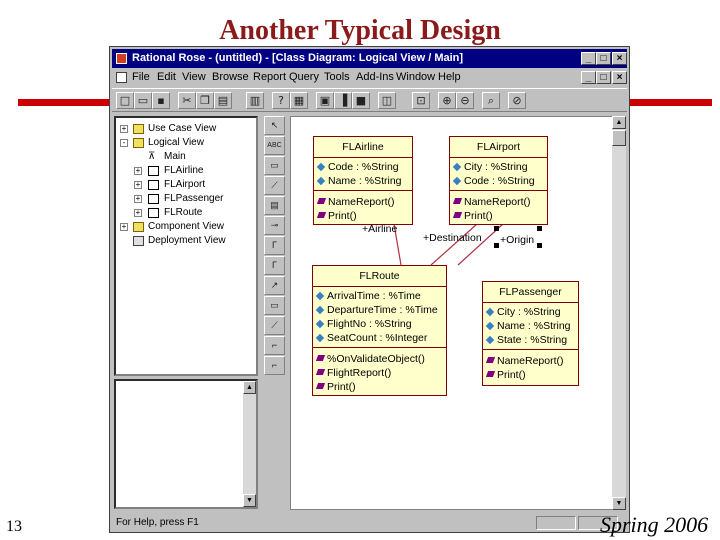 This screenshot has width=720, height=540. What do you see at coordinates (619, 138) in the screenshot?
I see `scroll-thumb` at bounding box center [619, 138].